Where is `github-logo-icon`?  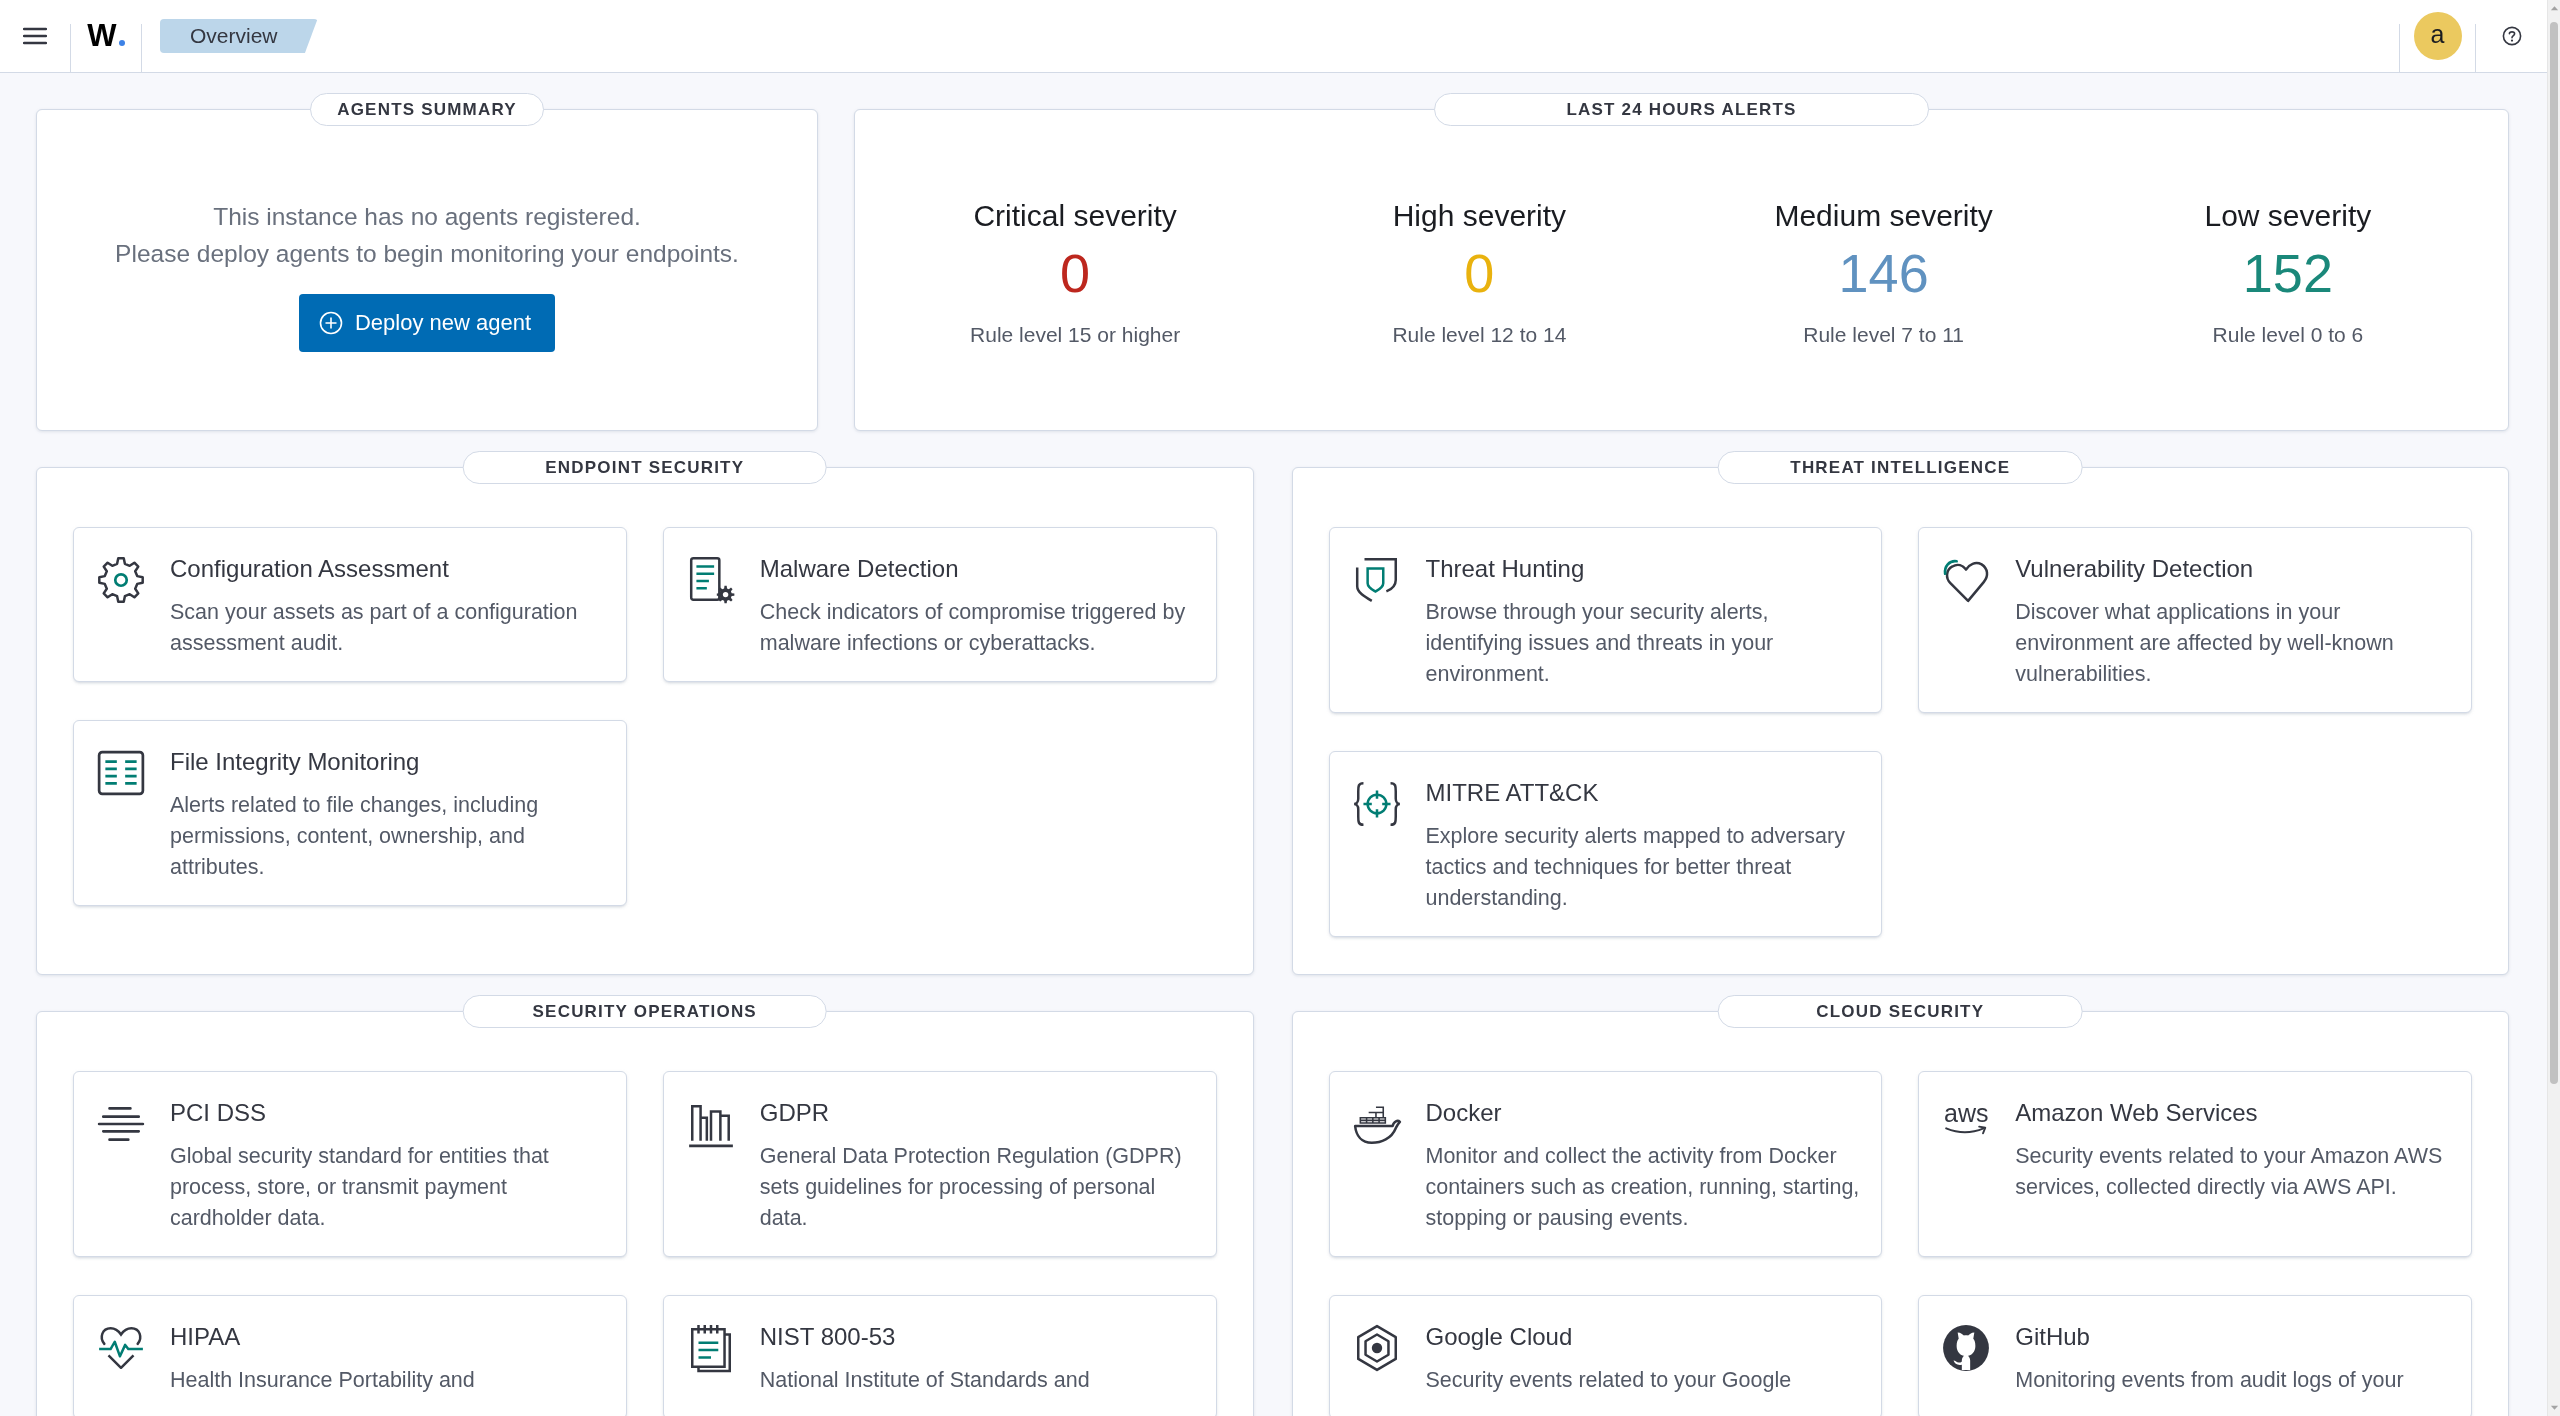
github-logo-icon is located at coordinates (1966, 1348).